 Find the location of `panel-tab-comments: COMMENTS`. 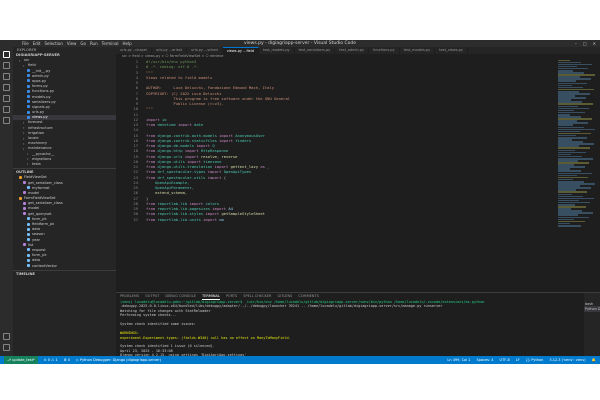

panel-tab-comments: COMMENTS is located at coordinates (308, 296).